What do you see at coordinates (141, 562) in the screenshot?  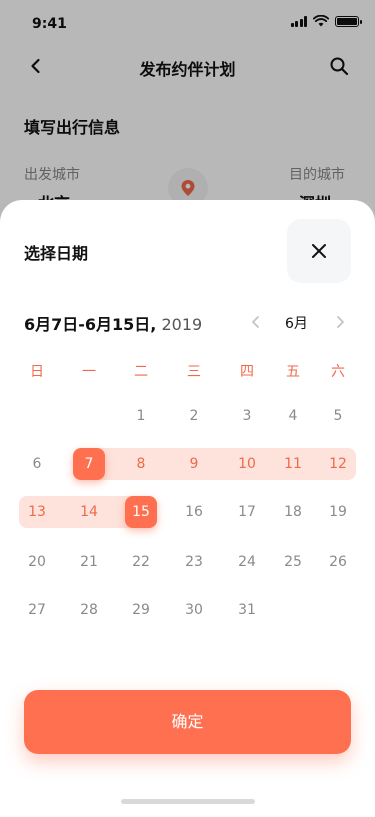 I see `calendar-day: 22` at bounding box center [141, 562].